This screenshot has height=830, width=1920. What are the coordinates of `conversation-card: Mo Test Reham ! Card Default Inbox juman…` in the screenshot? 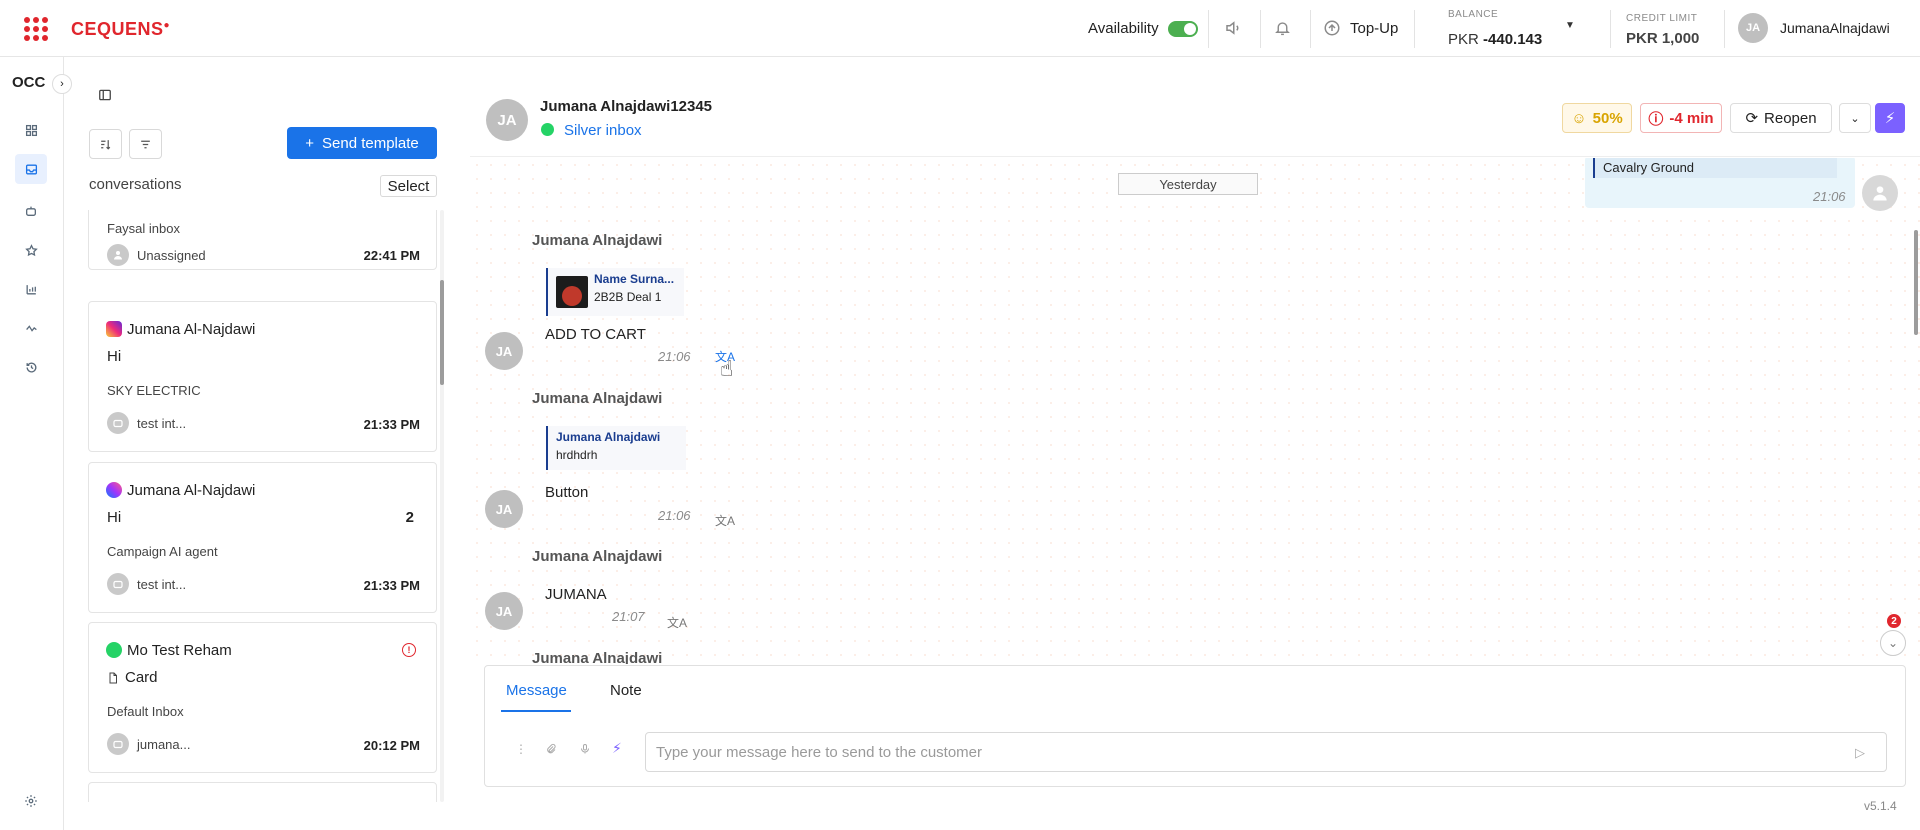 It's located at (262, 697).